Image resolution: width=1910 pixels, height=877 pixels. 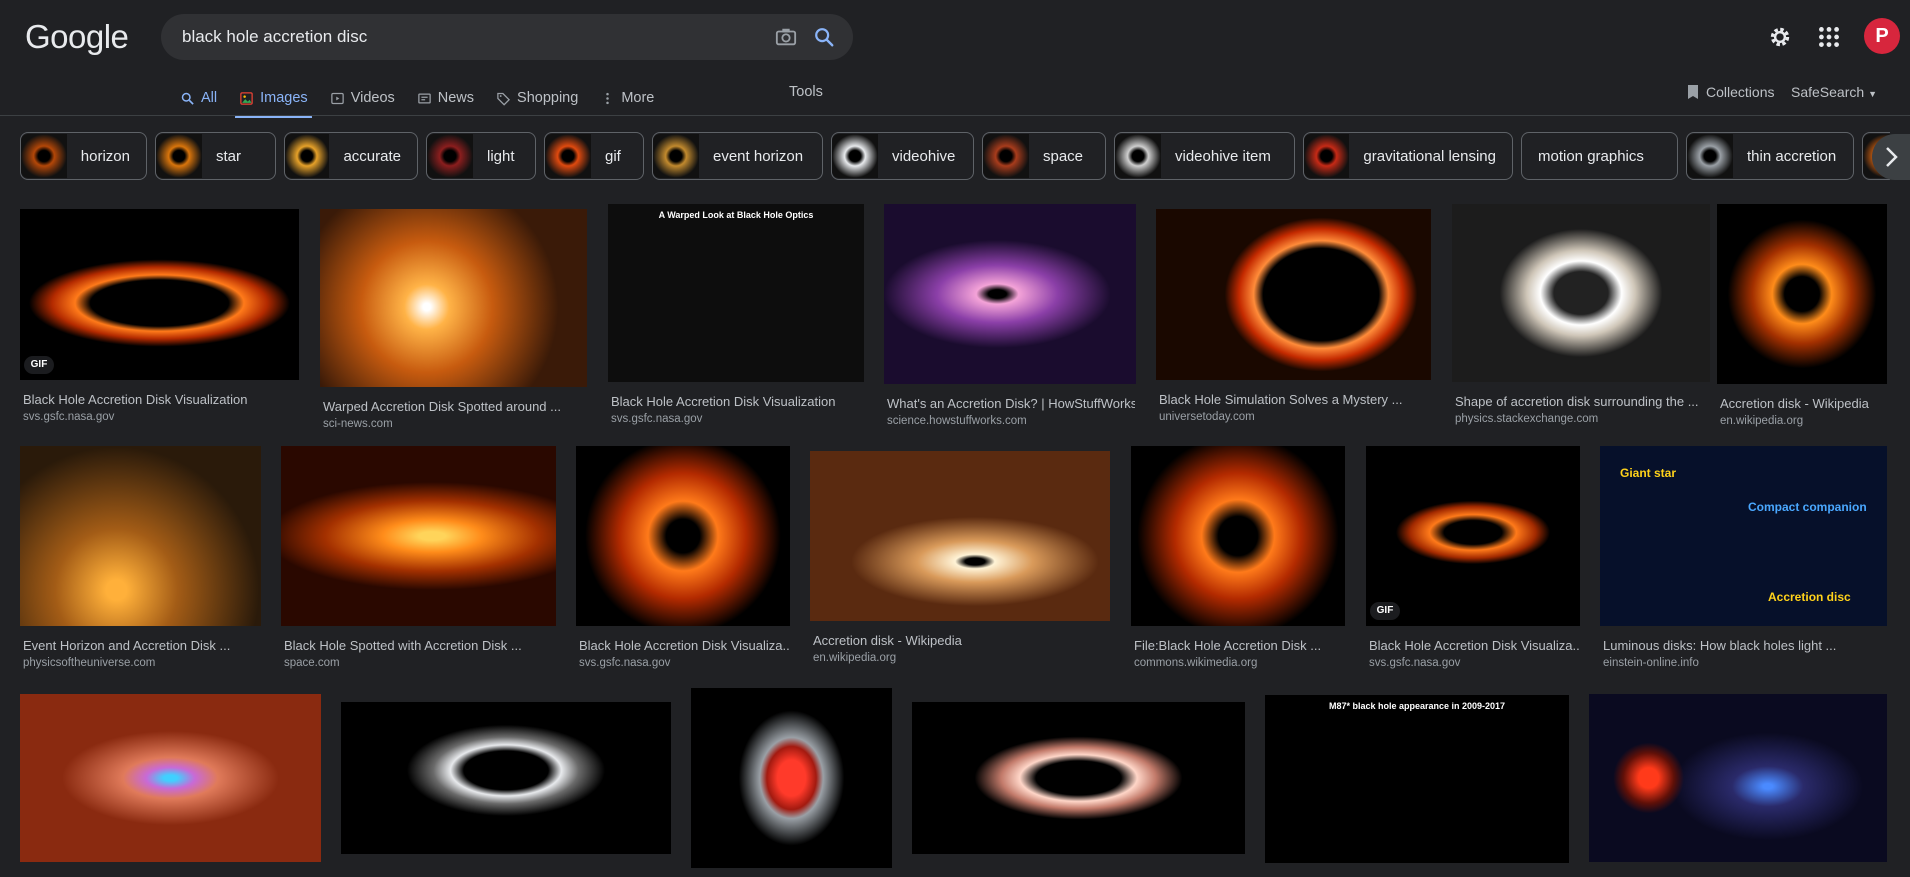 What do you see at coordinates (824, 37) in the screenshot?
I see `search-icon` at bounding box center [824, 37].